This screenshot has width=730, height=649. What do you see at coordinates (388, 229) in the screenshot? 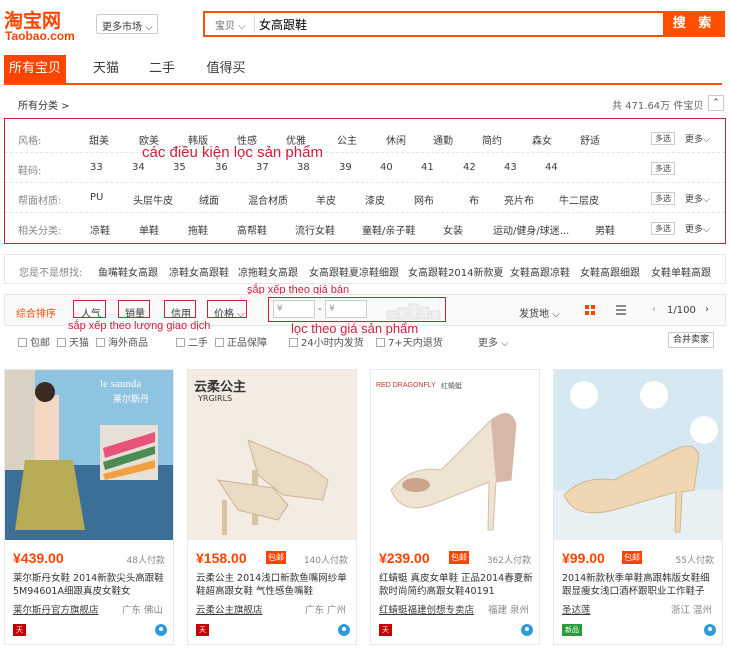
I see `filter-option: 童鞋/亲子鞋` at bounding box center [388, 229].